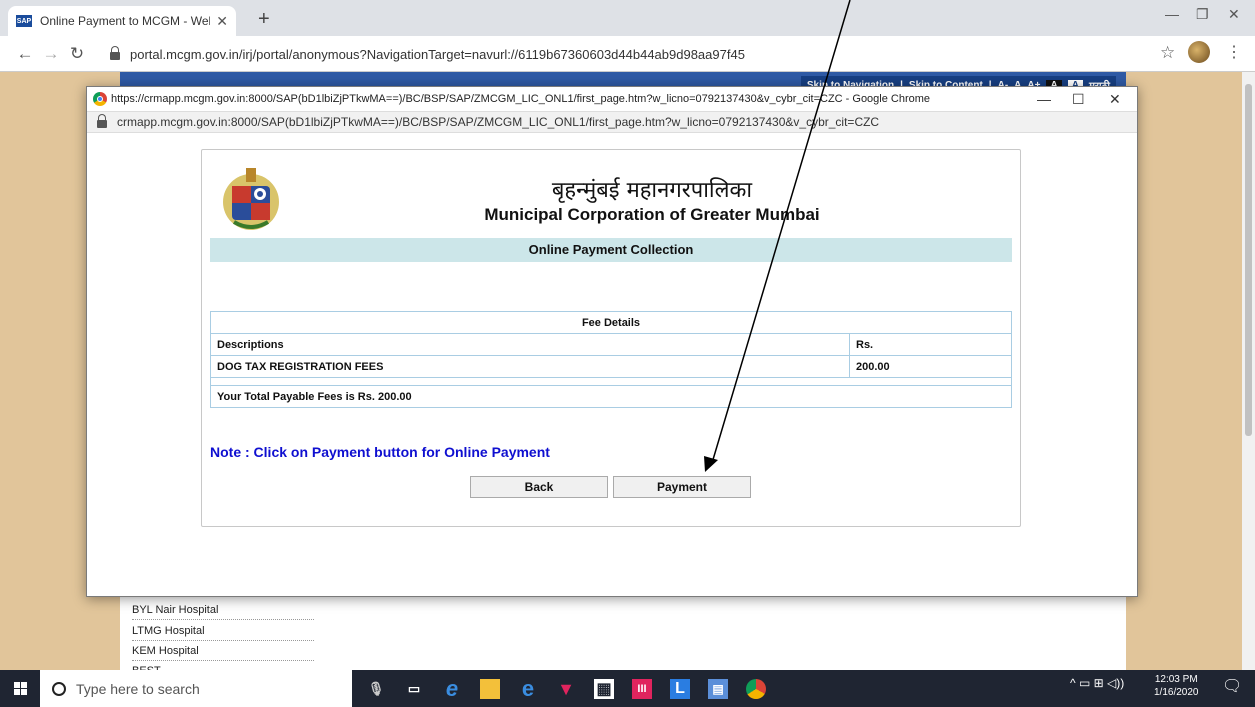 Image resolution: width=1255 pixels, height=707 pixels. What do you see at coordinates (627, 688) in the screenshot?
I see `windows-taskbar: Type here to search` at bounding box center [627, 688].